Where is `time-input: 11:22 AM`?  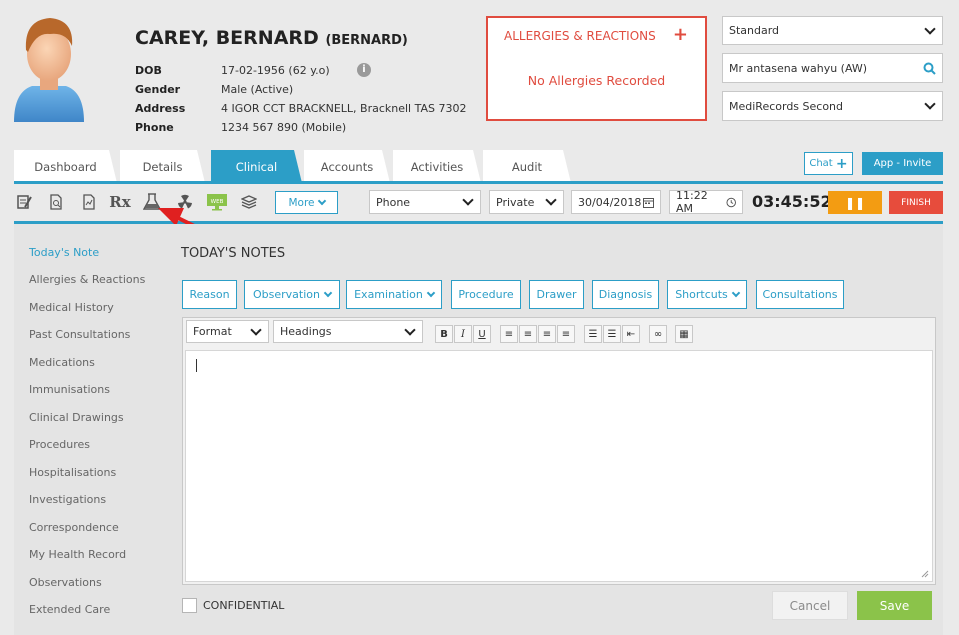 time-input: 11:22 AM is located at coordinates (706, 202).